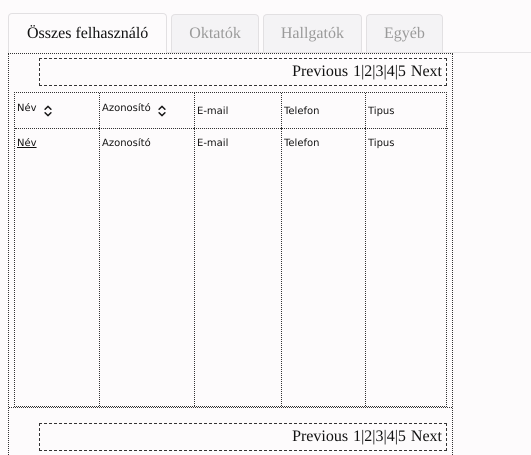 The image size is (531, 455). Describe the element at coordinates (126, 143) in the screenshot. I see `cell-text: Azonosító` at that location.